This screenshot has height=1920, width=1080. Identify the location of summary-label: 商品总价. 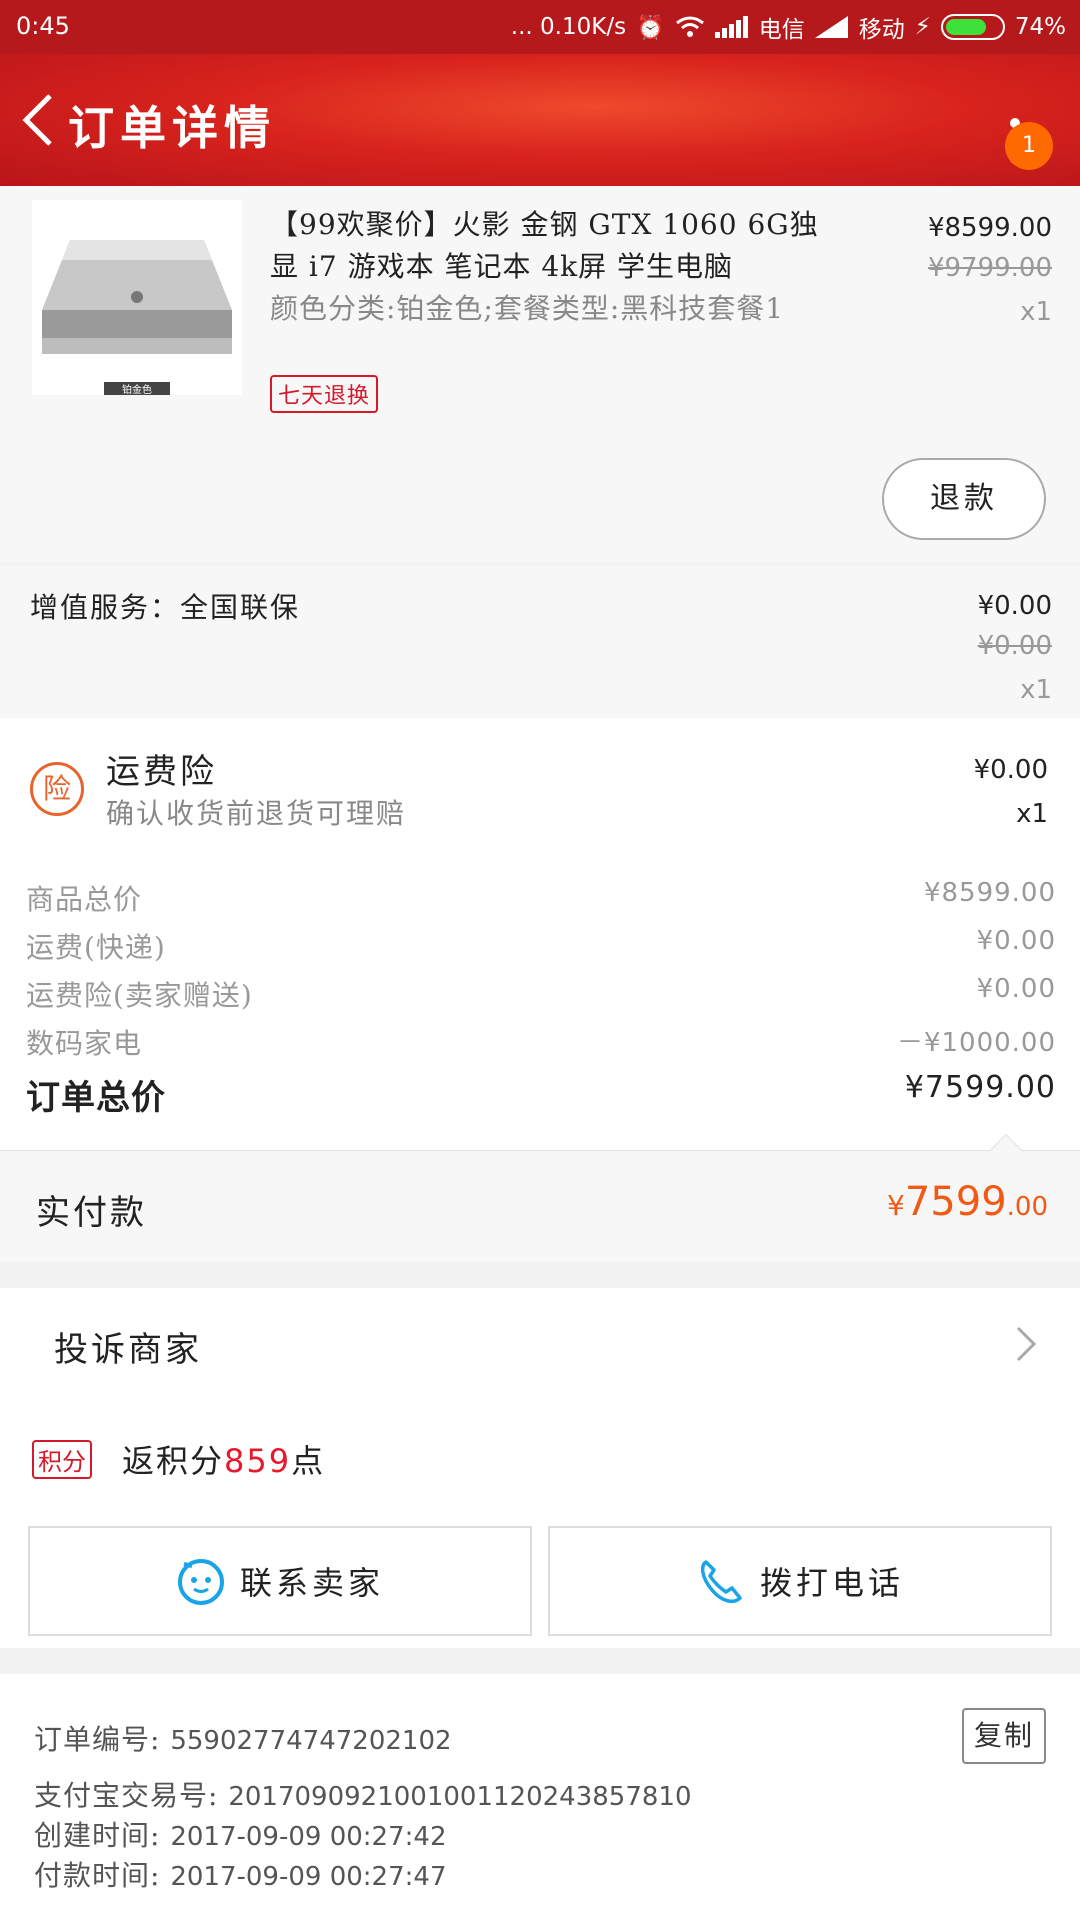
(84, 899).